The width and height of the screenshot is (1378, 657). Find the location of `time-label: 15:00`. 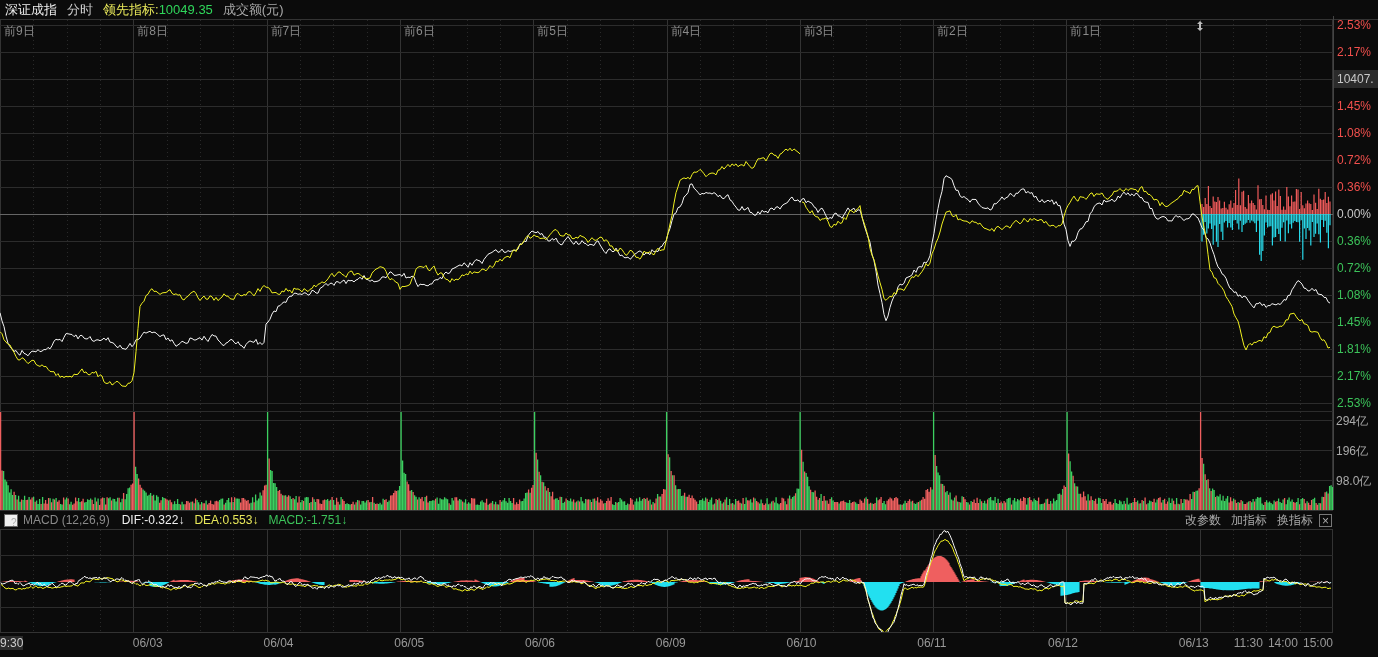

time-label: 15:00 is located at coordinates (1317, 642).